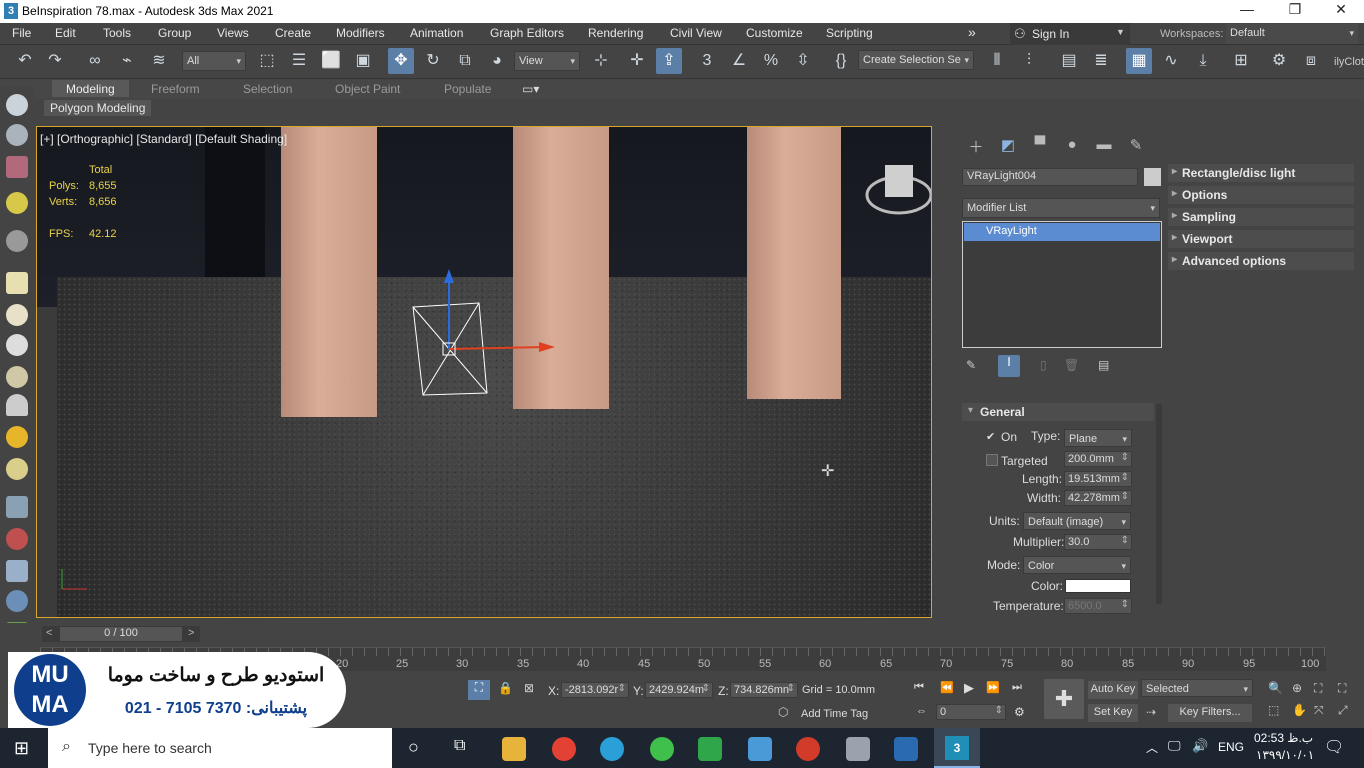  Describe the element at coordinates (679, 690) in the screenshot. I see `y-coordinate-field: 2429.924m` at that location.